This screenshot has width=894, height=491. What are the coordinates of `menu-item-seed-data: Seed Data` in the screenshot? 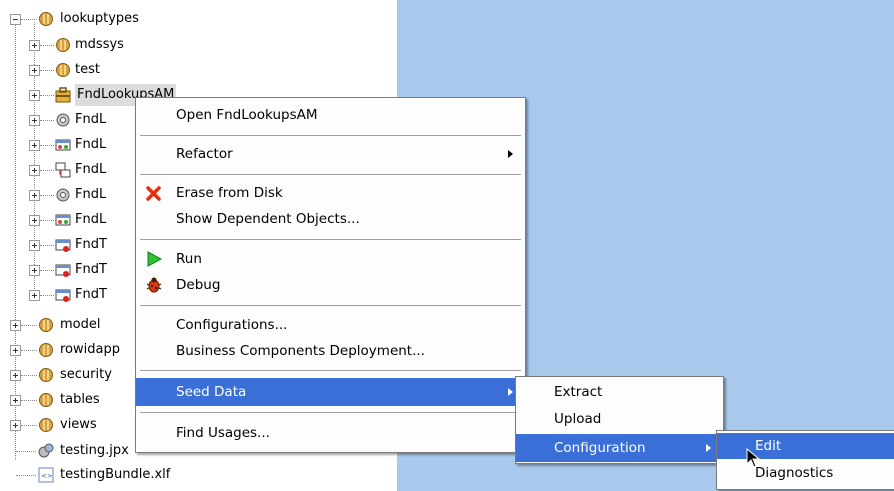 It's located at (330, 392).